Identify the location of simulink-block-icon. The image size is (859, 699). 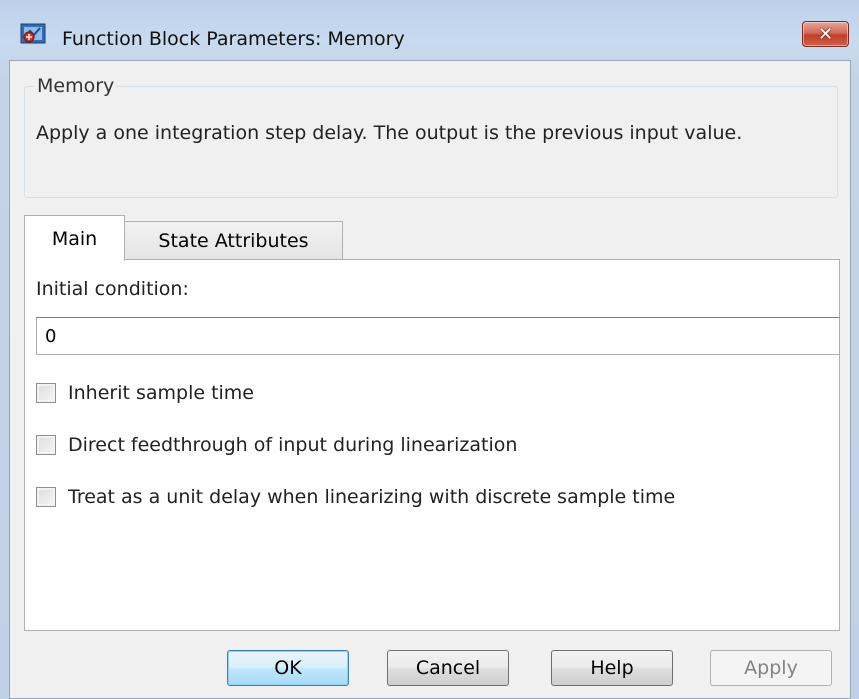
(33, 33).